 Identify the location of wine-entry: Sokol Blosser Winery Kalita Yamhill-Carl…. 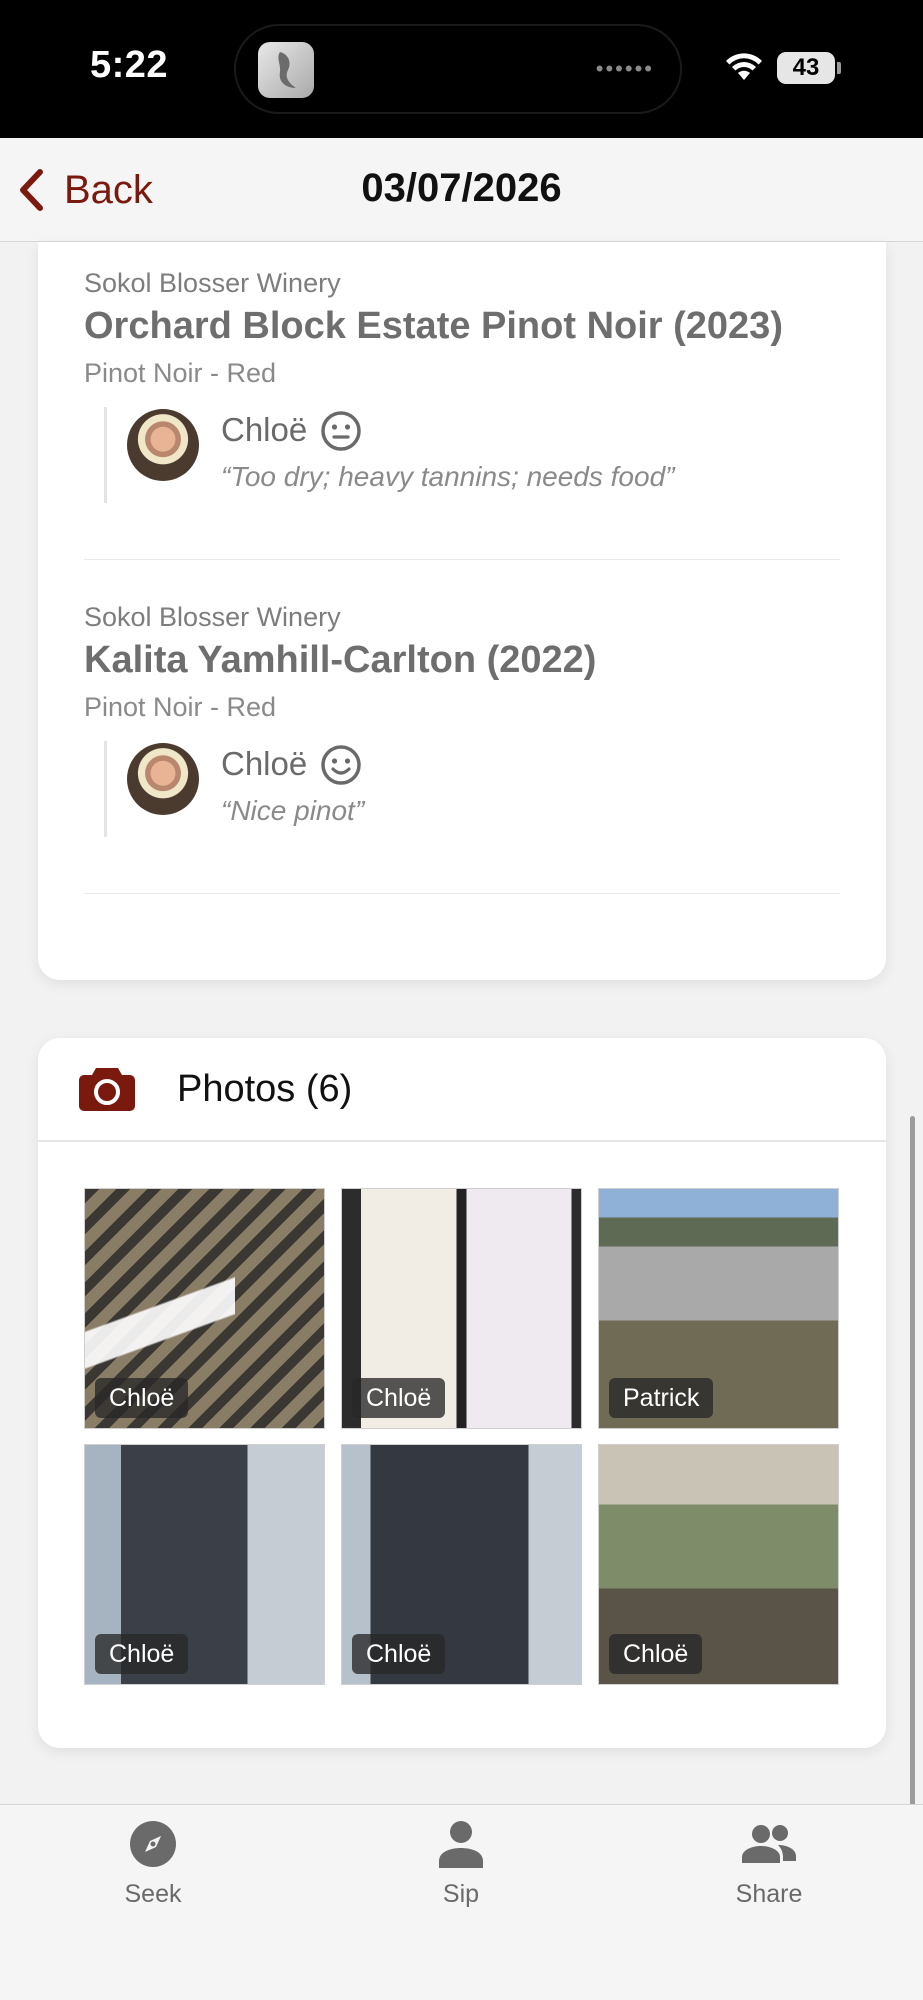
(462, 719).